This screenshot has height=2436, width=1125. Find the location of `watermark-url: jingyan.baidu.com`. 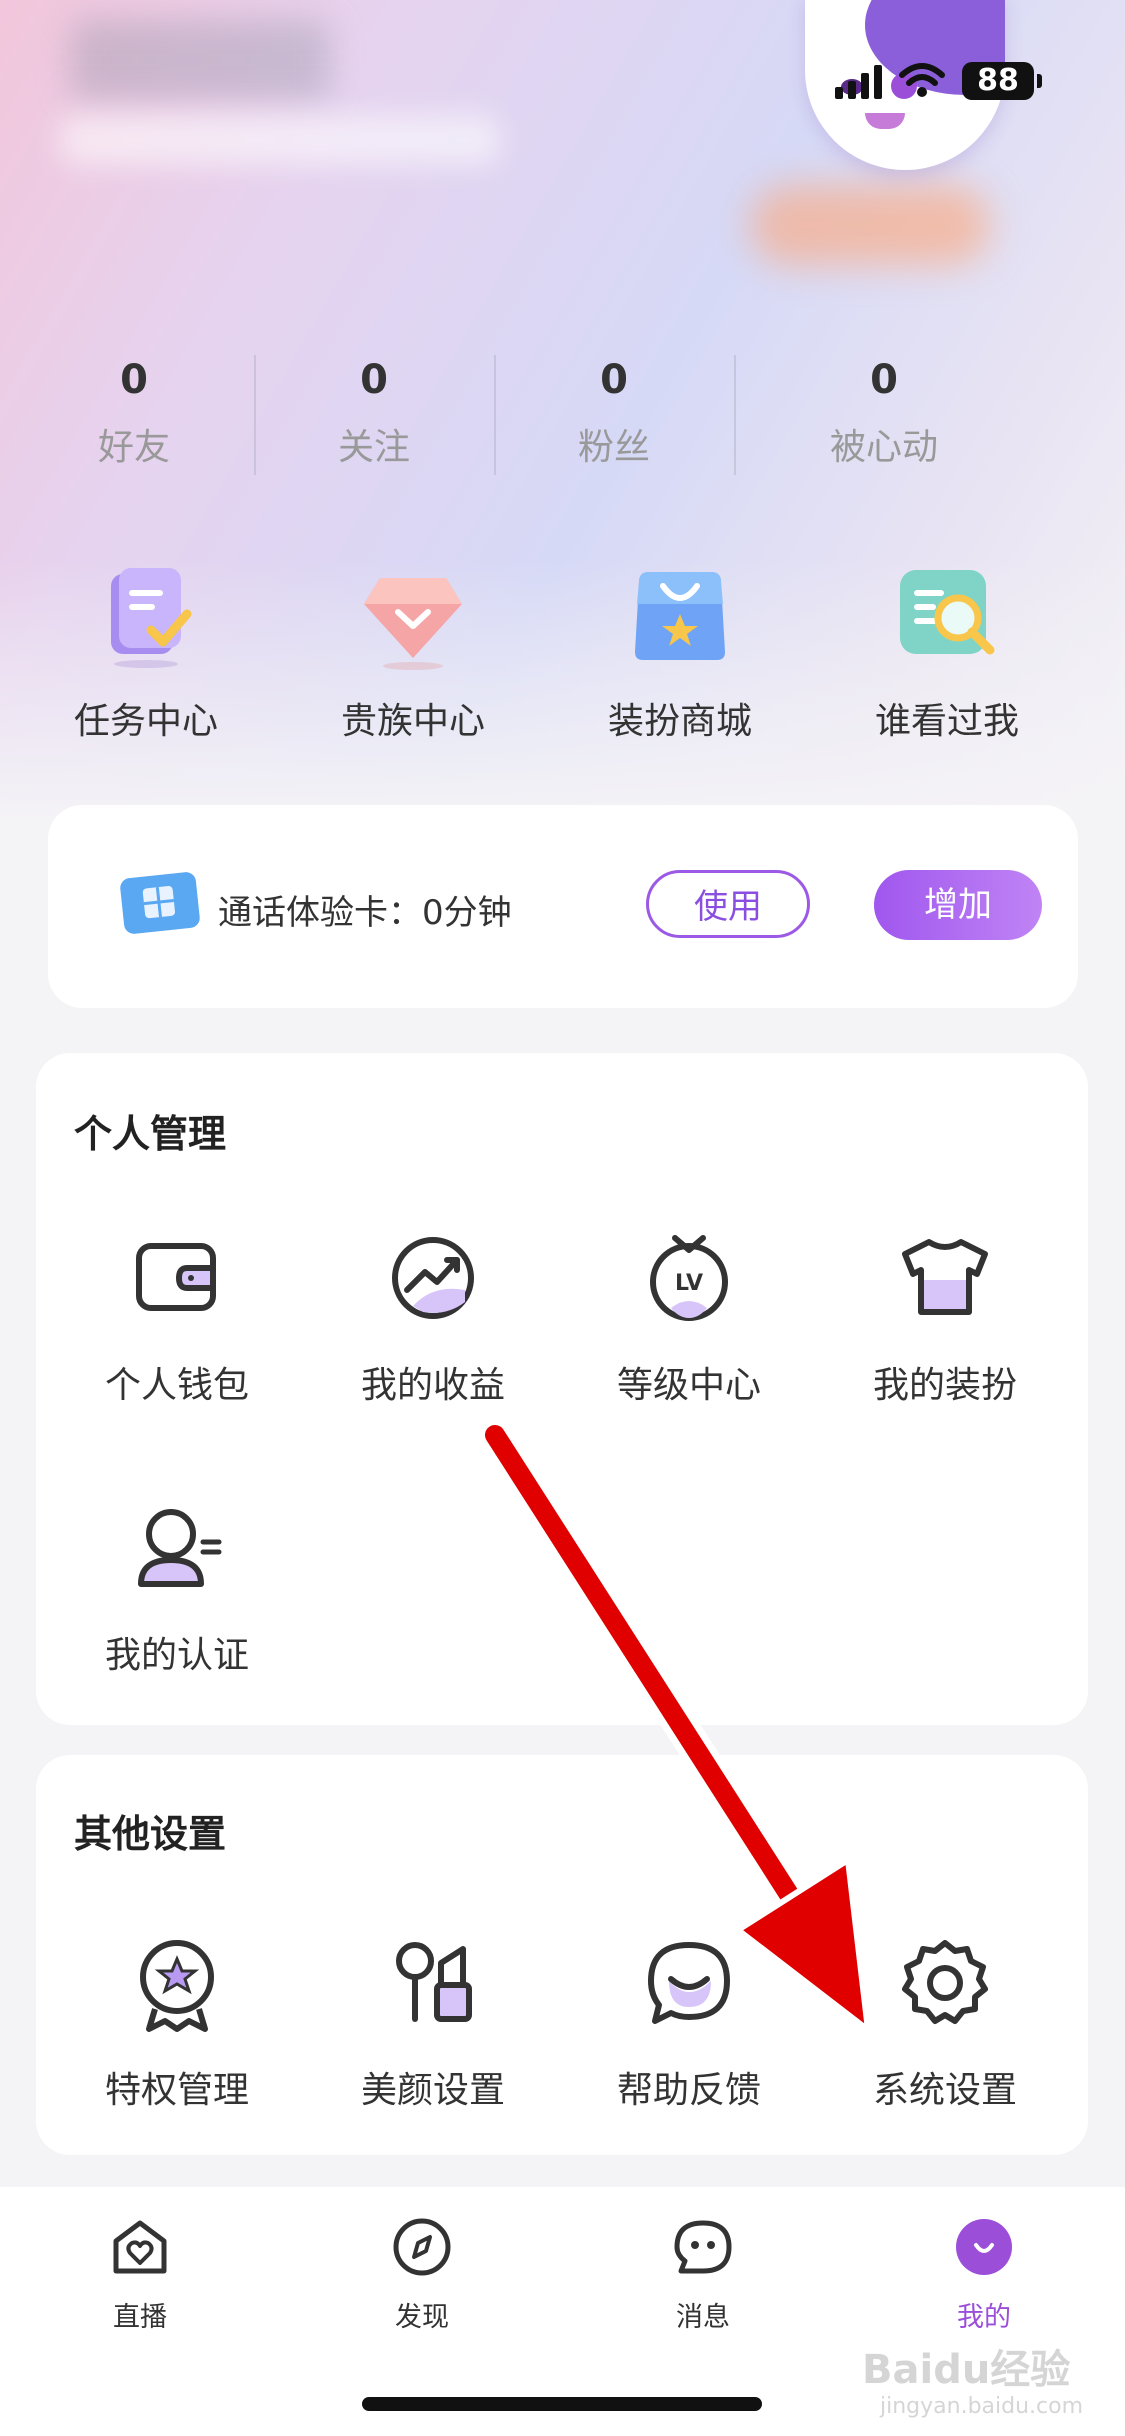

watermark-url: jingyan.baidu.com is located at coordinates (982, 2406).